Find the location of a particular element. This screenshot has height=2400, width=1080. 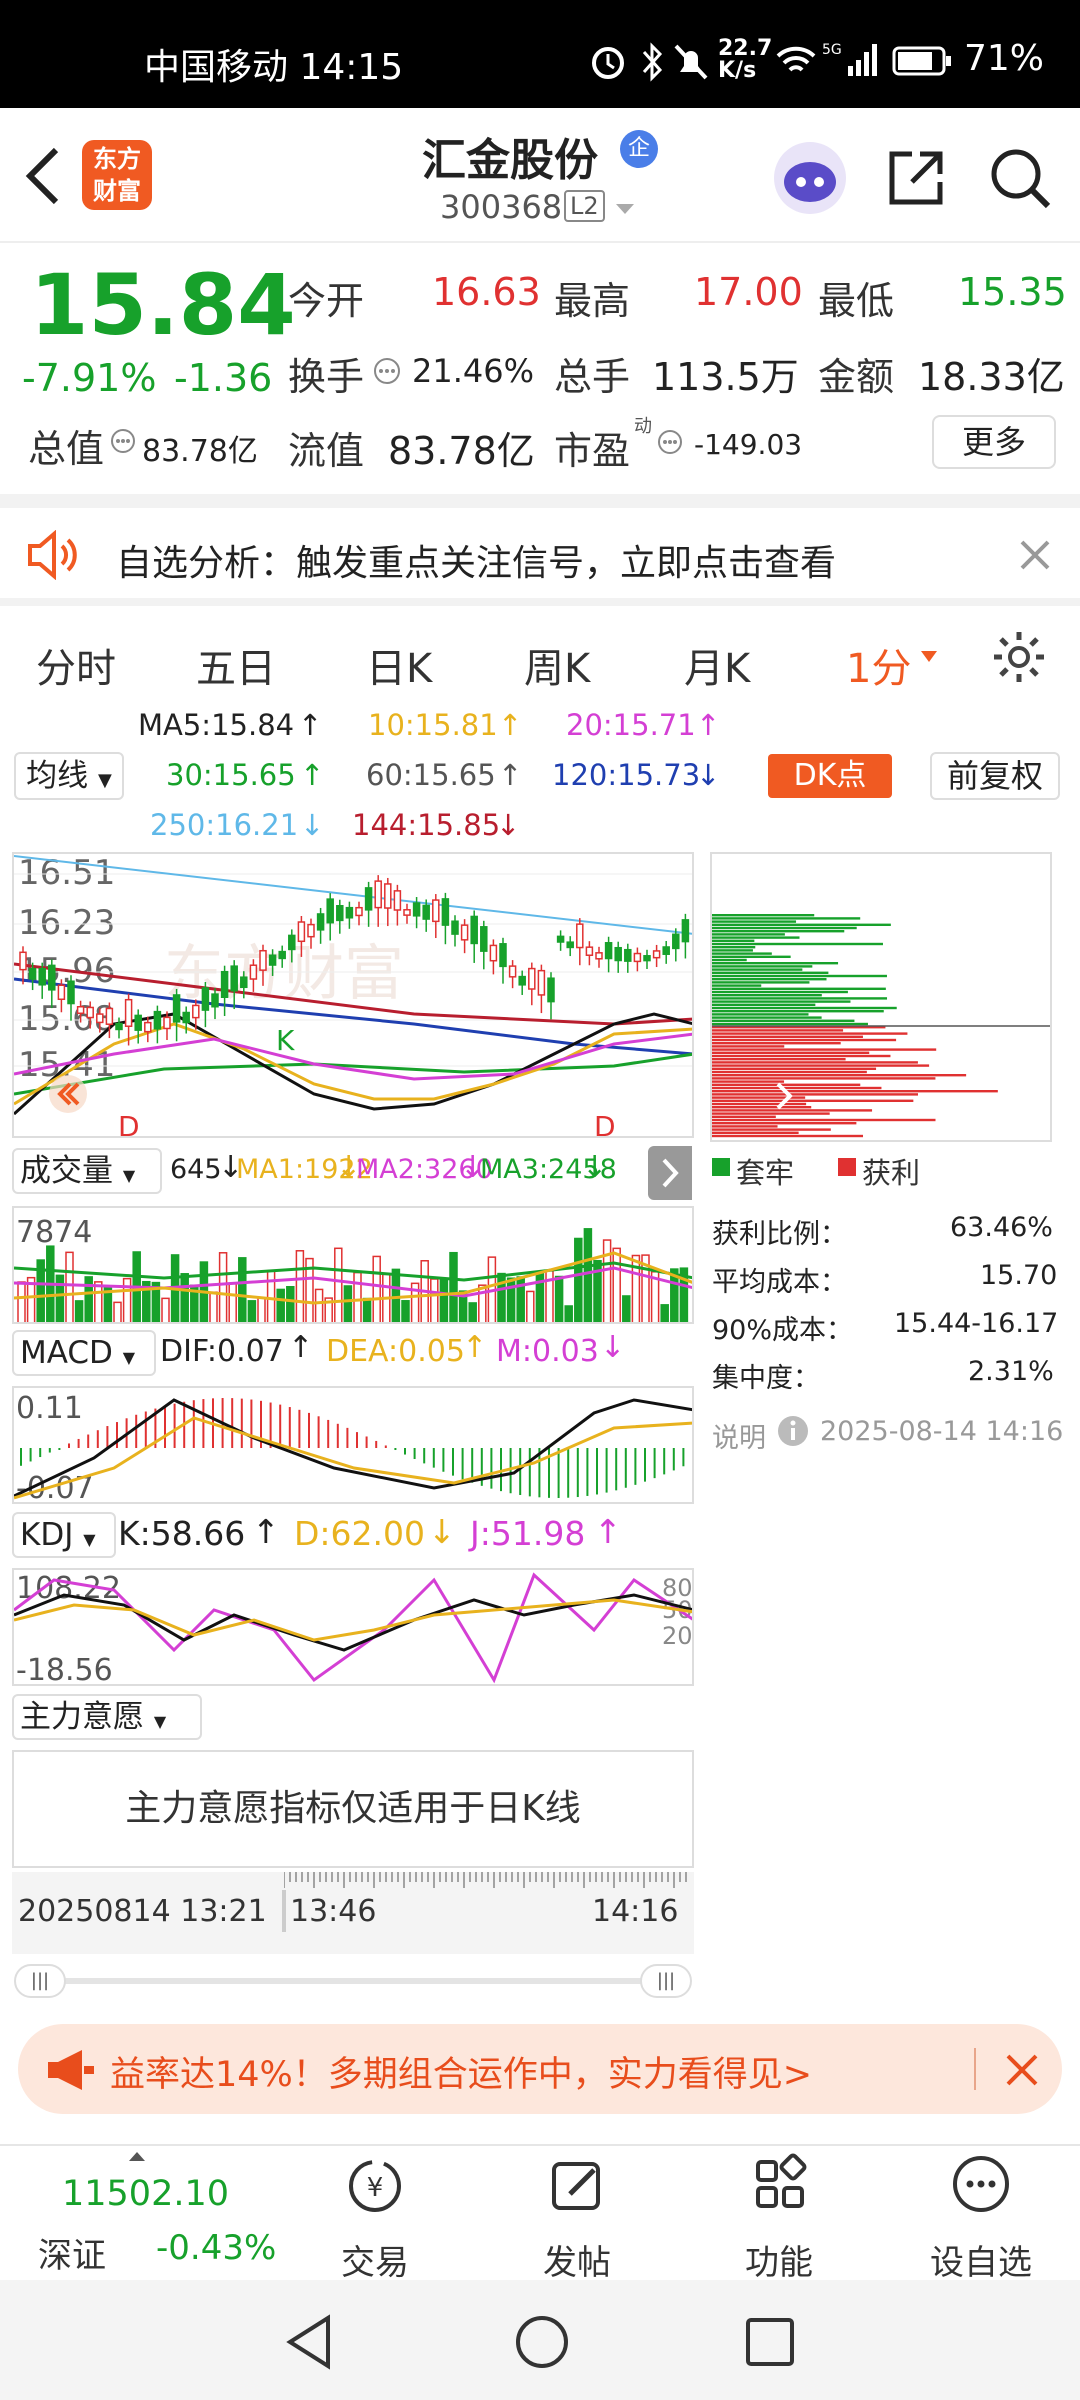

chip-canvas is located at coordinates (882, 998).